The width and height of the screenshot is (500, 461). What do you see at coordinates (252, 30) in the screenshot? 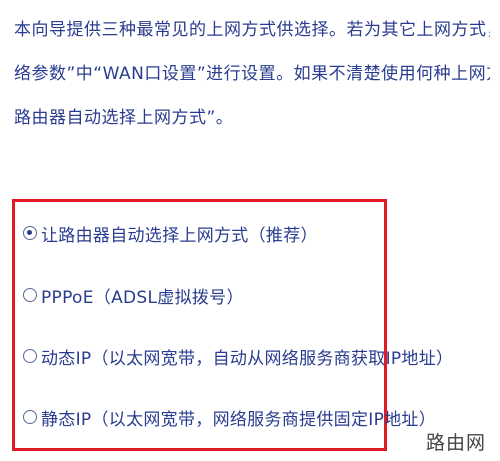
I see `description-line-1: 本向导提供三种最常见的上网方式供选择。若为其它上网方式，请点击左侧“` at bounding box center [252, 30].